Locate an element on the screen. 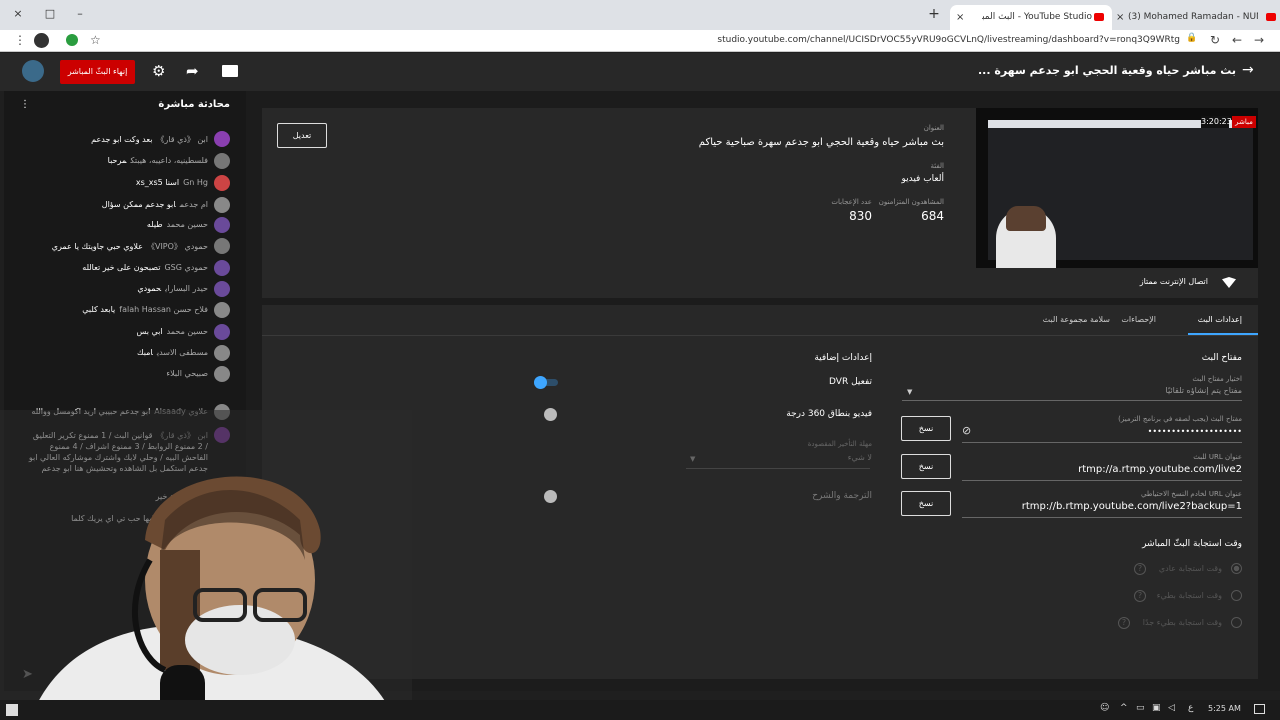 The width and height of the screenshot is (1280, 720). volume-icon: ◁ is located at coordinates (1171, 708).